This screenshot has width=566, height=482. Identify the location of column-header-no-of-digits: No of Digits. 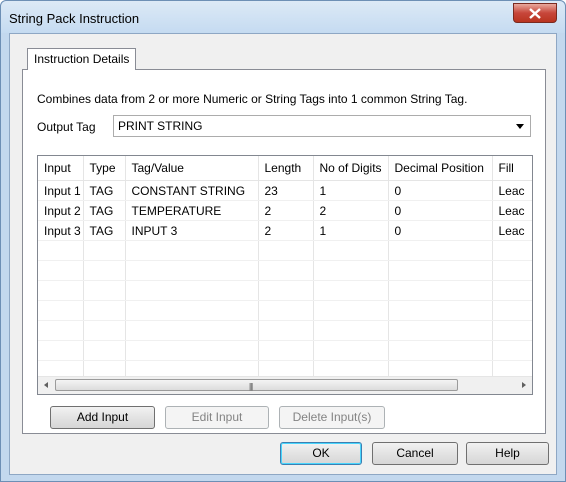
(351, 168).